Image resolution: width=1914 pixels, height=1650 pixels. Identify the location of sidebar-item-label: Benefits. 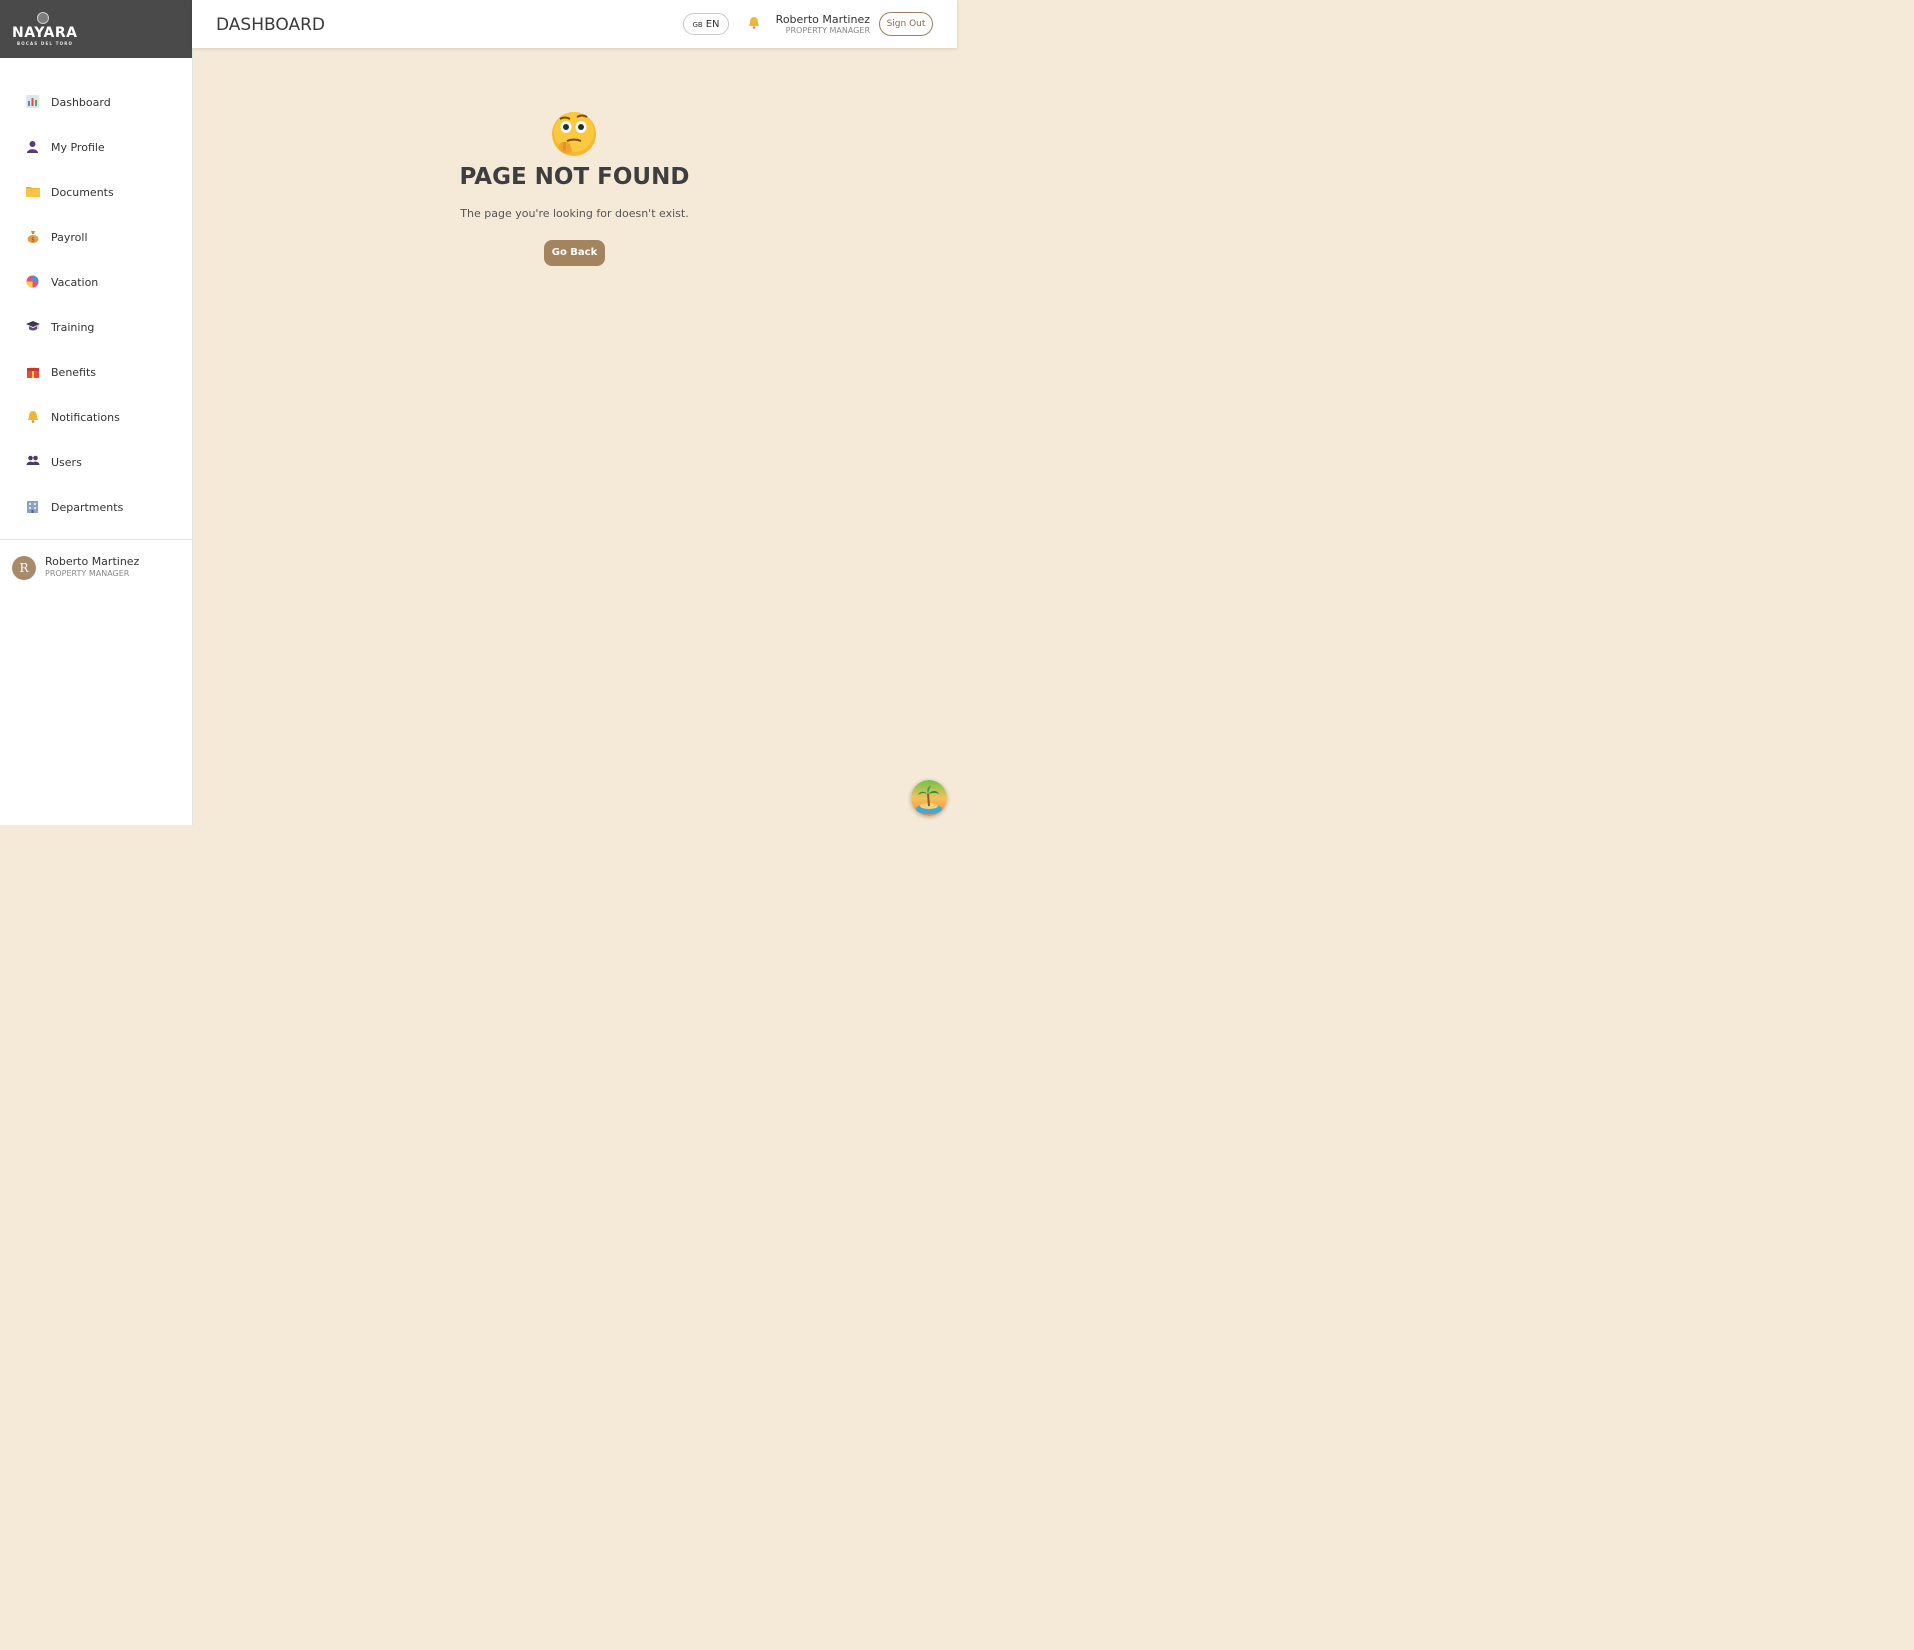
(74, 372).